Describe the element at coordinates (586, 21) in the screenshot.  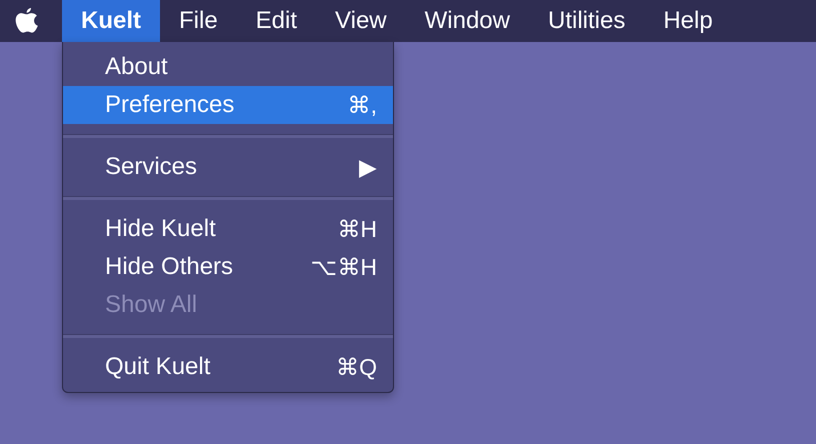
I see `menu-bar-item: Utilities` at that location.